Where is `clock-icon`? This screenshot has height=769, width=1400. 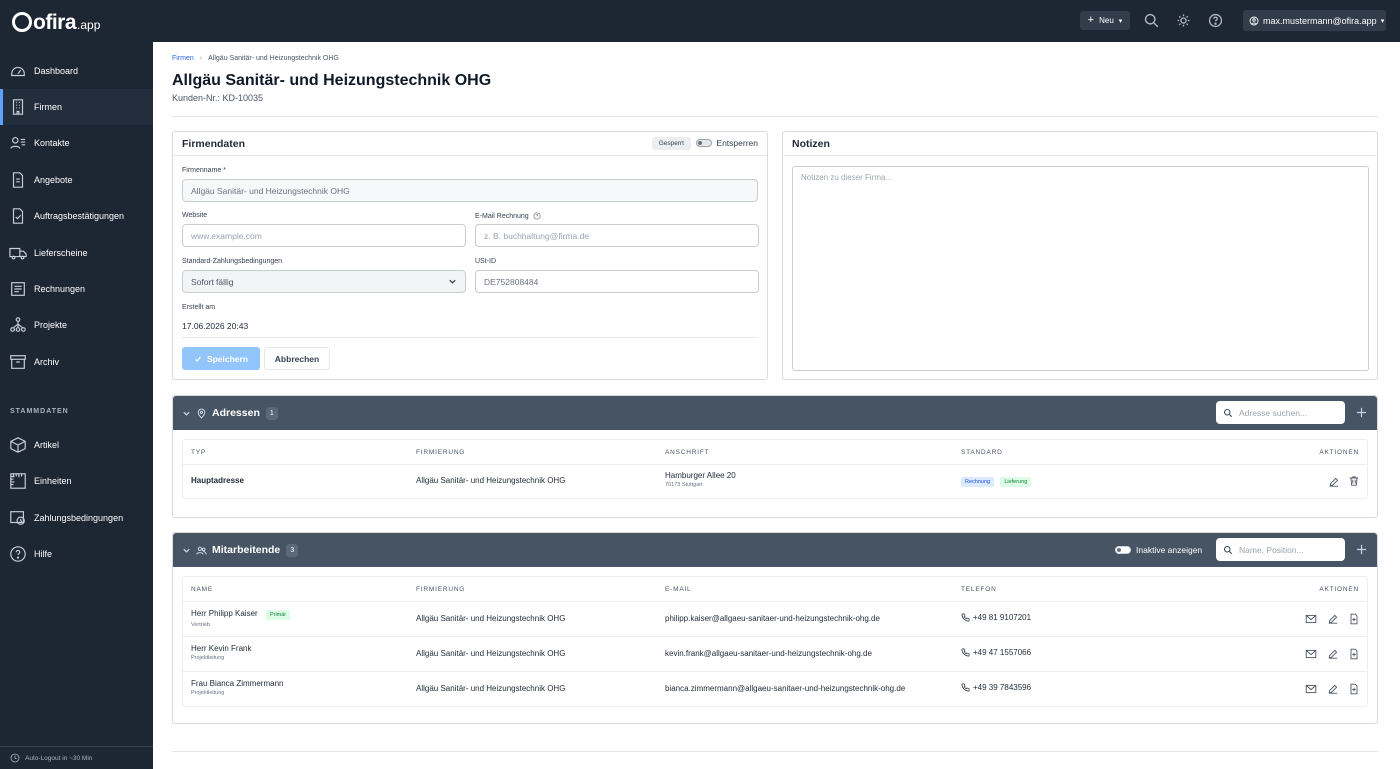
clock-icon is located at coordinates (15, 758).